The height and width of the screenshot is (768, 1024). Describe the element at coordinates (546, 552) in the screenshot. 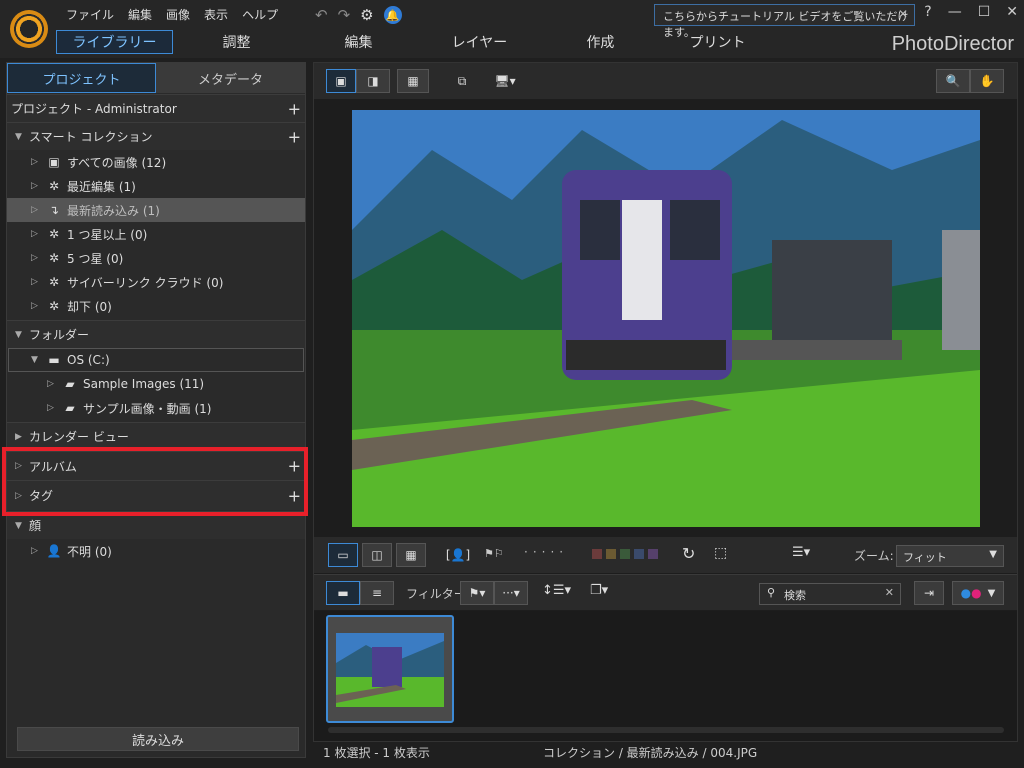

I see `rating-dots: ·····` at that location.